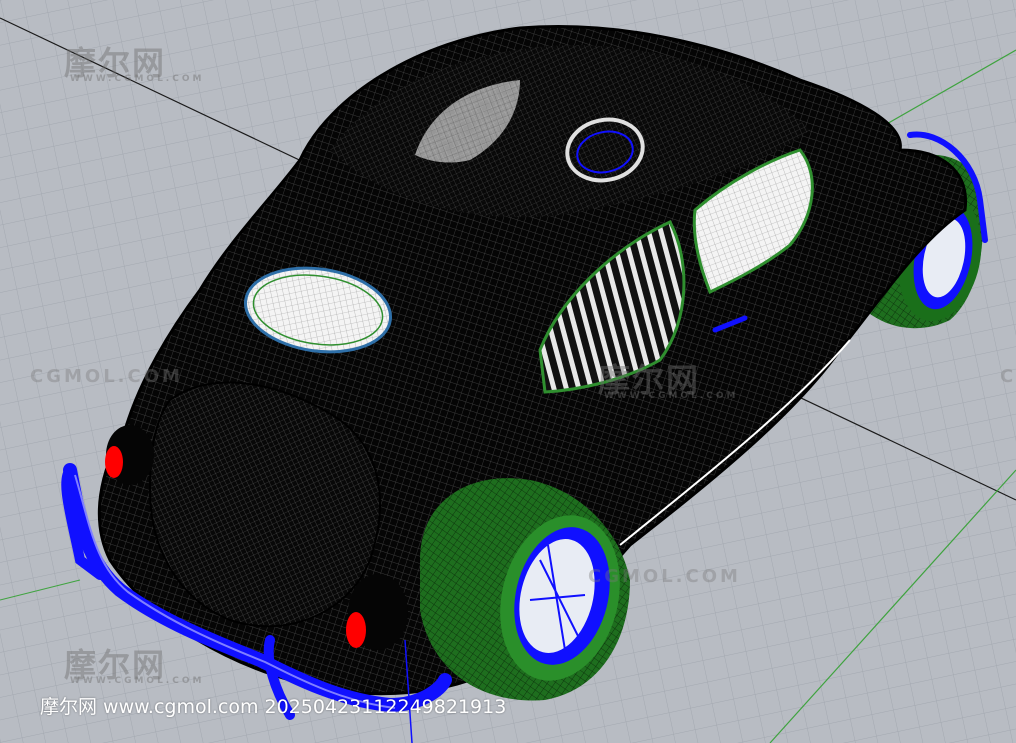 Image resolution: width=1016 pixels, height=743 pixels. I want to click on footer-caption: 摩尔网 www.cgmol.com 20250423112249821913, so click(273, 707).